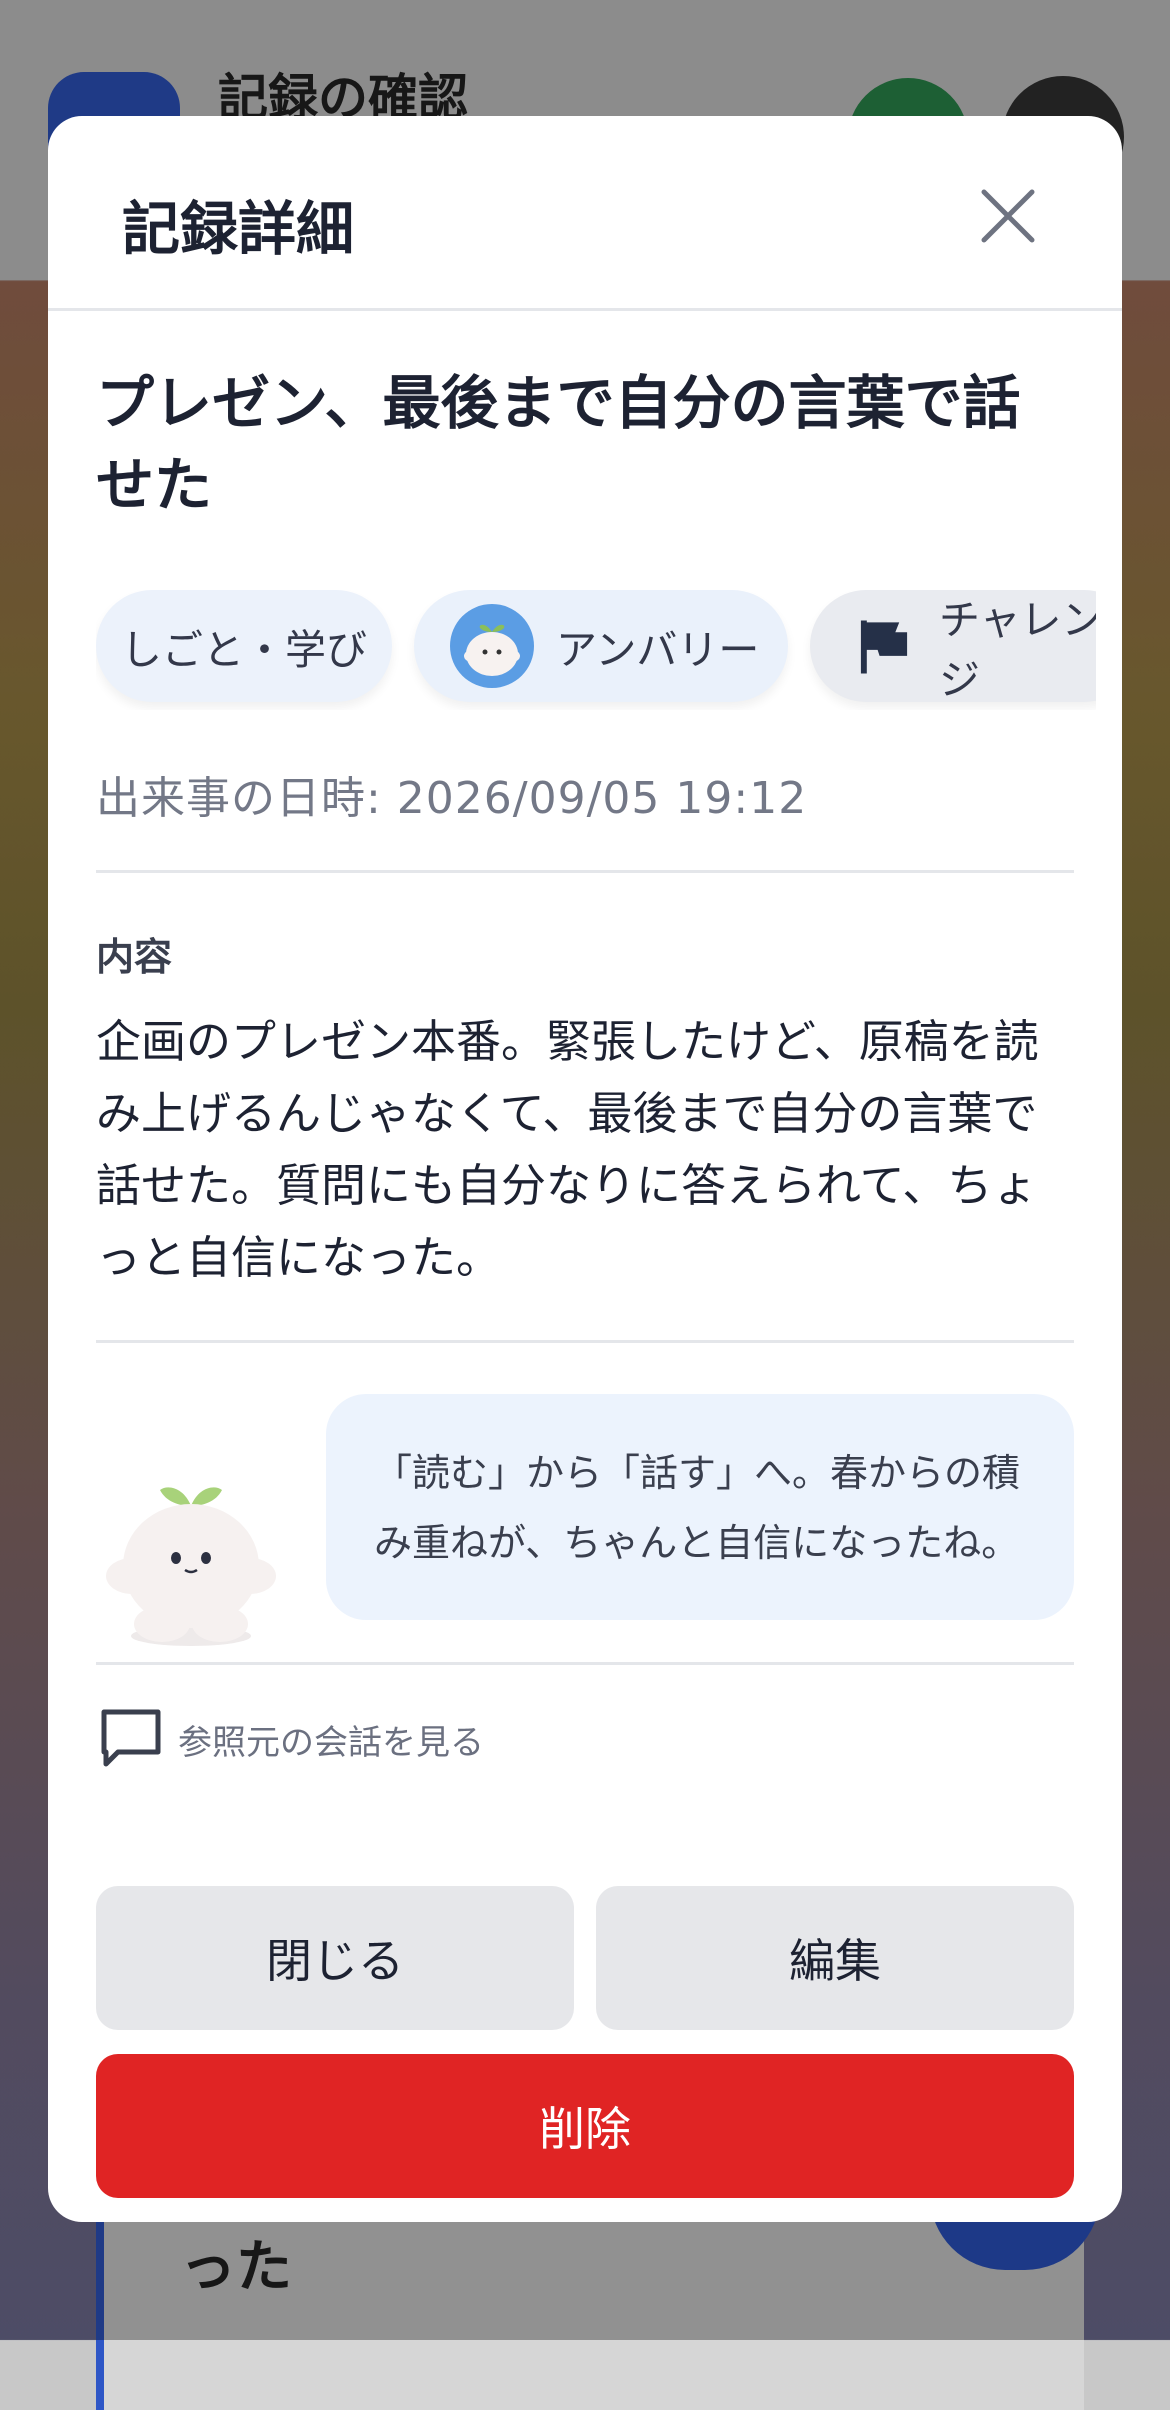  I want to click on tag-label: アンバリー, so click(658, 650).